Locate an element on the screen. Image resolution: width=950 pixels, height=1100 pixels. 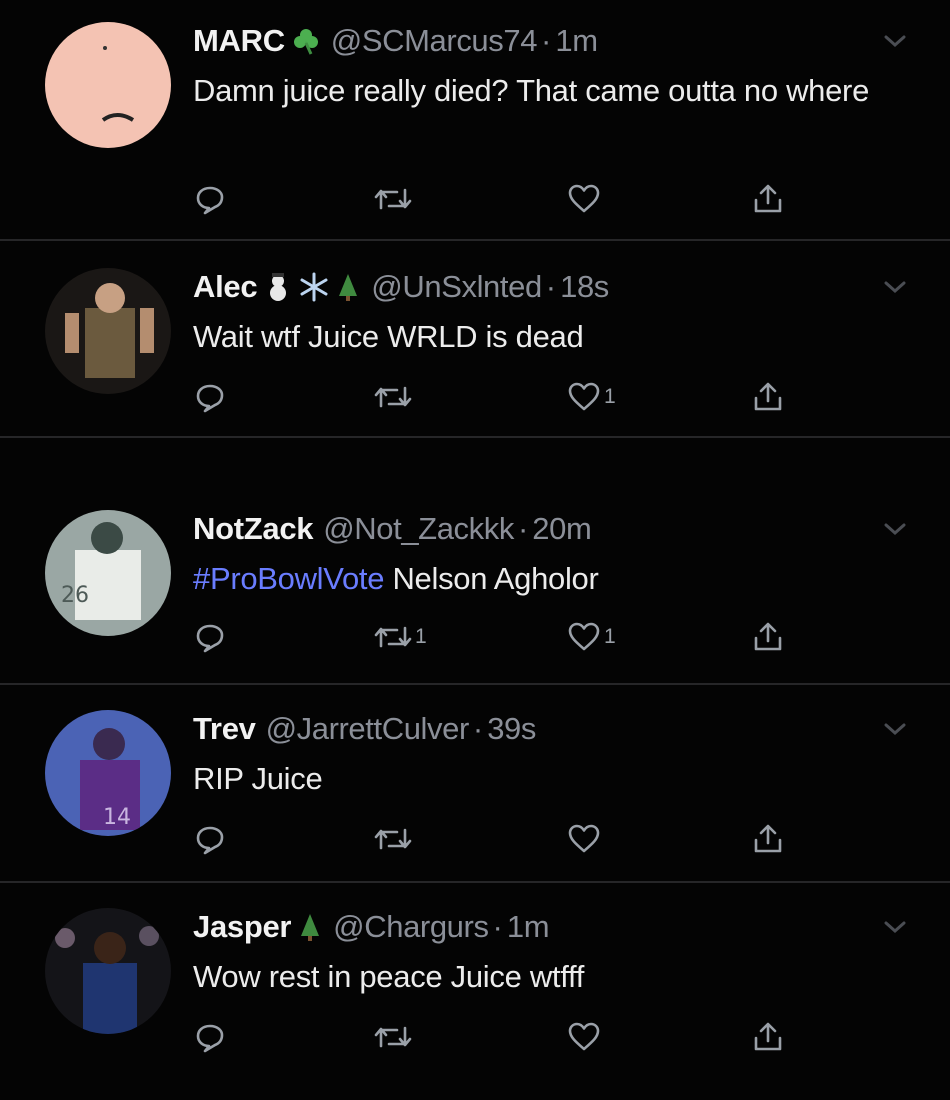
display-name: NotZack is located at coordinates (253, 528).